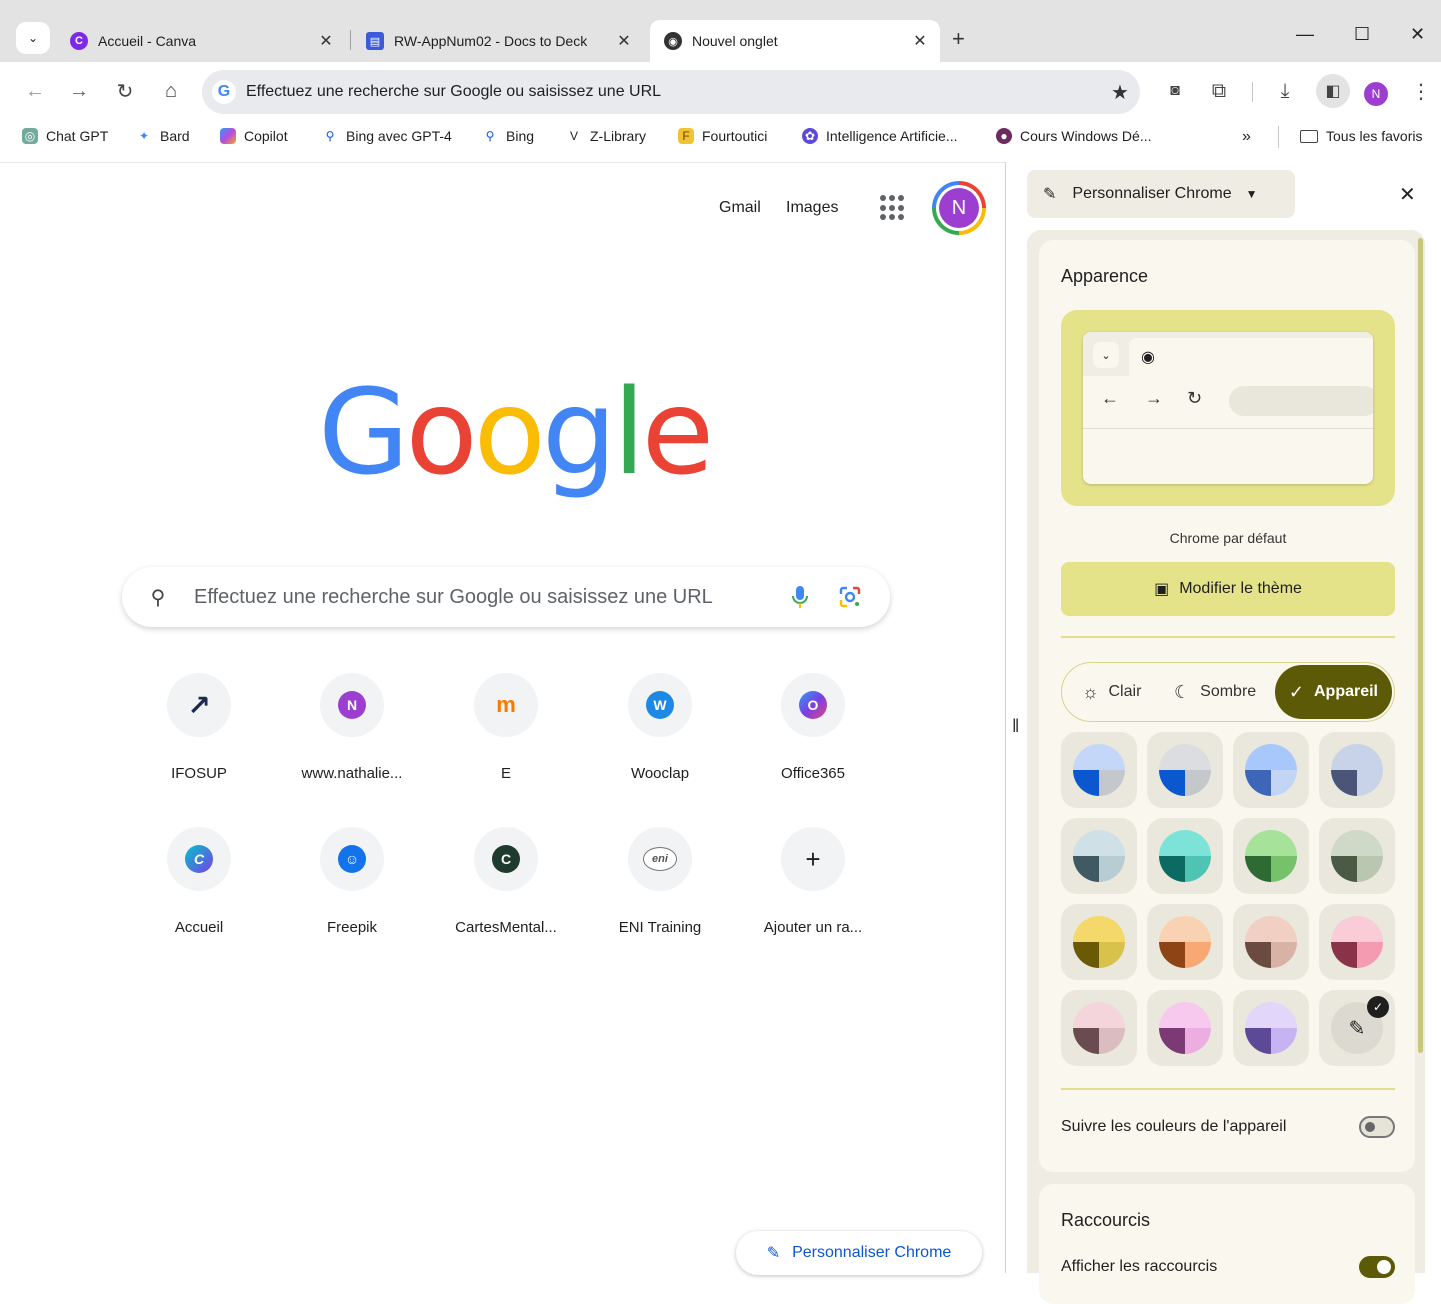 The width and height of the screenshot is (1441, 1304). What do you see at coordinates (1219, 91) in the screenshot?
I see `extensions-icon: ⧉` at bounding box center [1219, 91].